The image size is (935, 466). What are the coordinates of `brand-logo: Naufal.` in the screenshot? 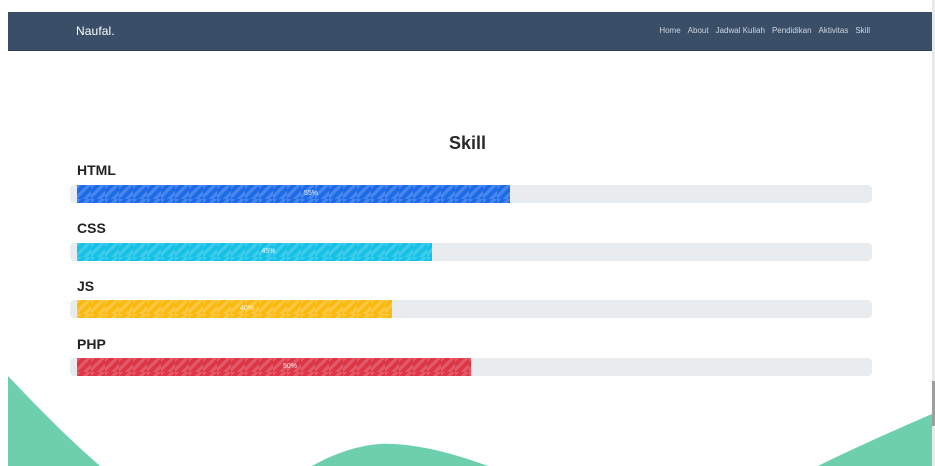 It's located at (95, 31).